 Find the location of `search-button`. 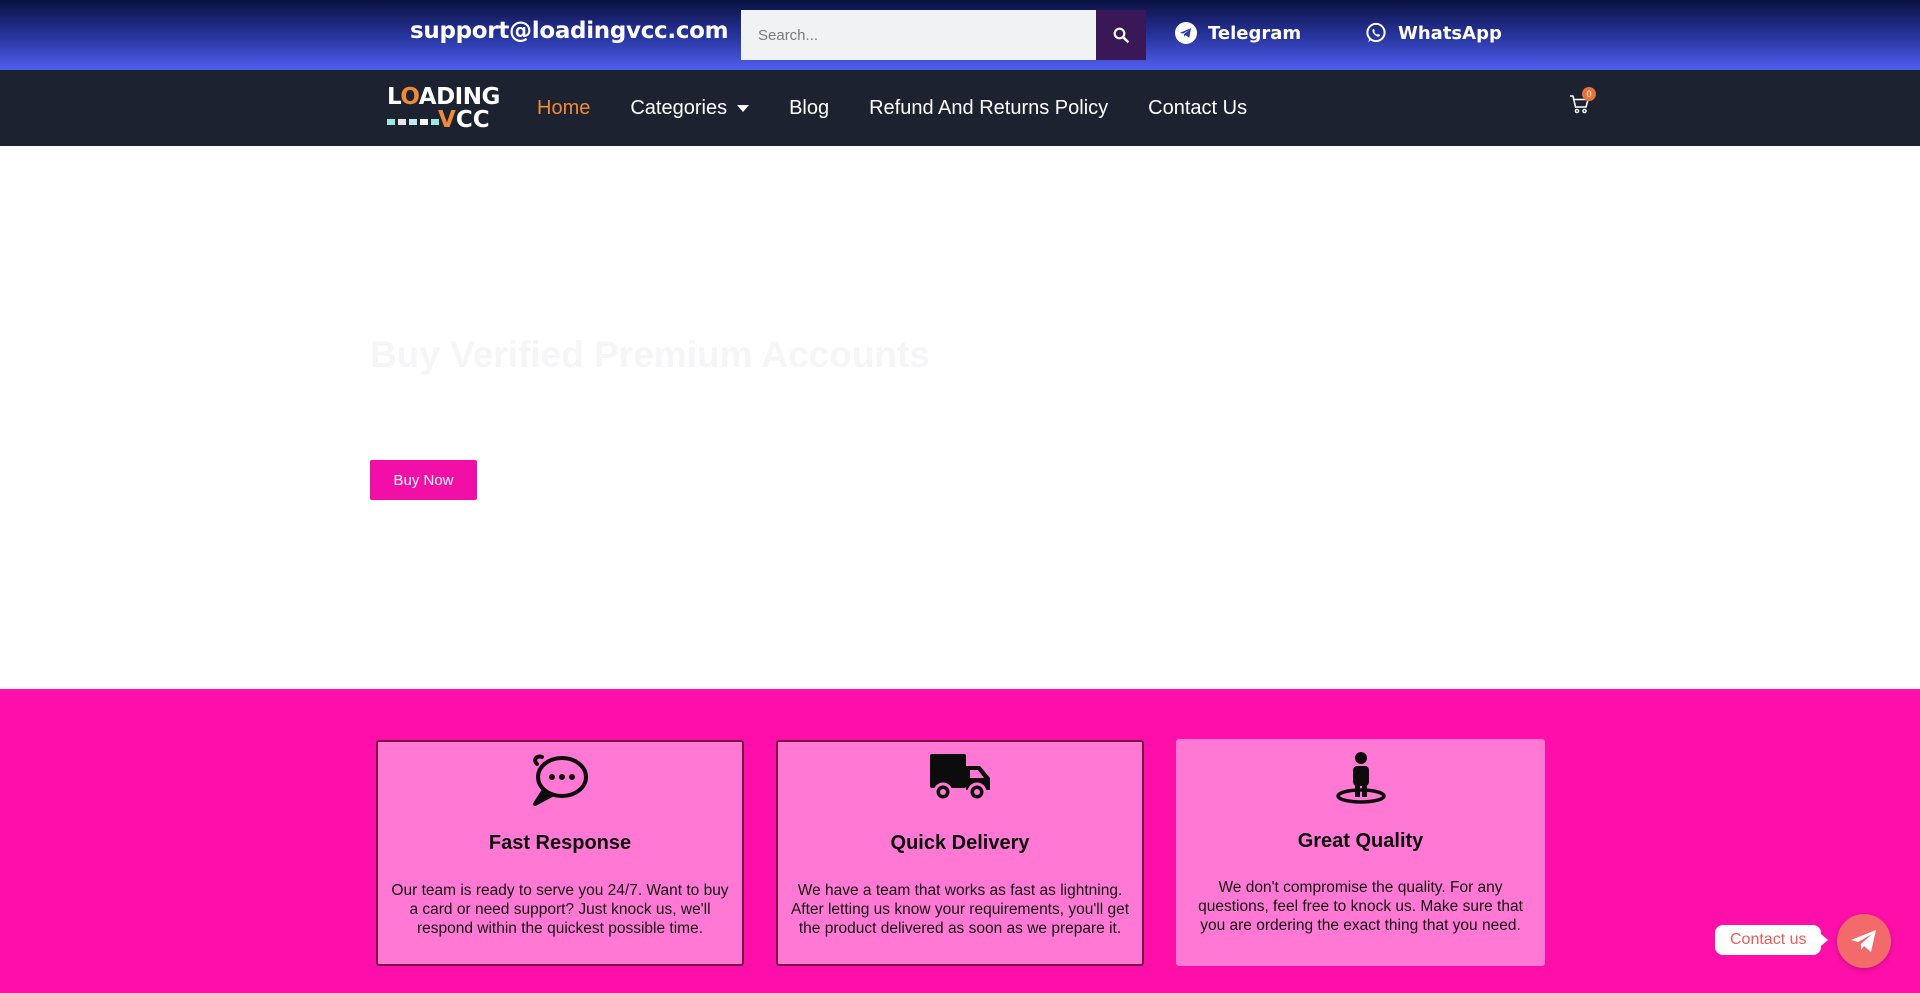

search-button is located at coordinates (1121, 35).